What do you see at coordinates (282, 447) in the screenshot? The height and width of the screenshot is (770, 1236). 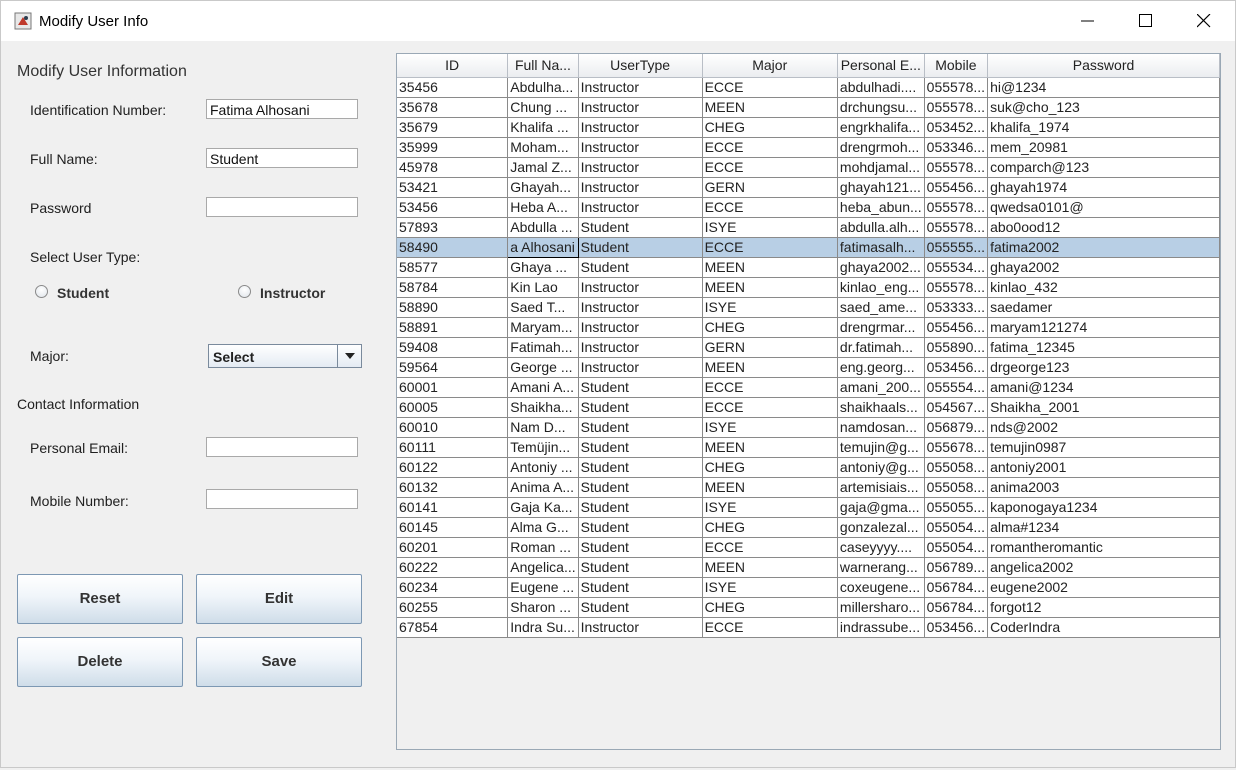 I see `email-field` at bounding box center [282, 447].